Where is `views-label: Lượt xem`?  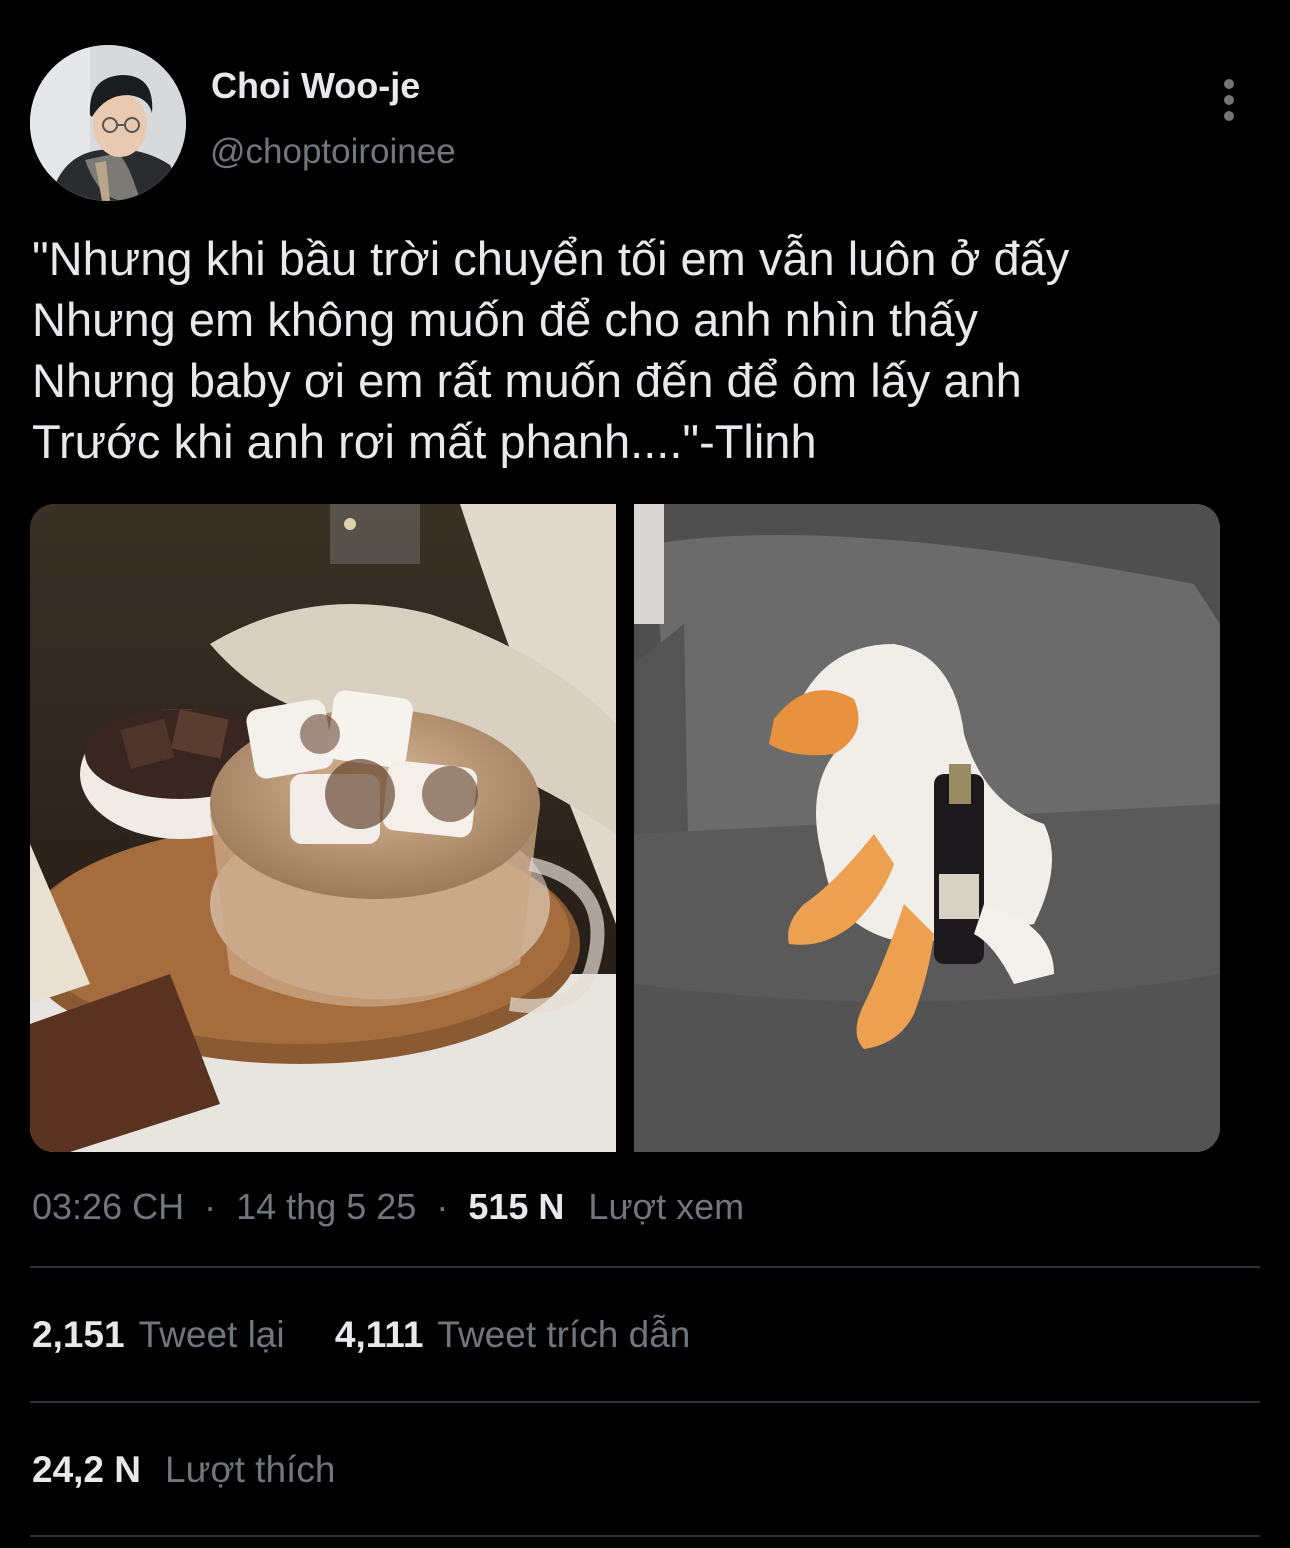 views-label: Lượt xem is located at coordinates (666, 1206).